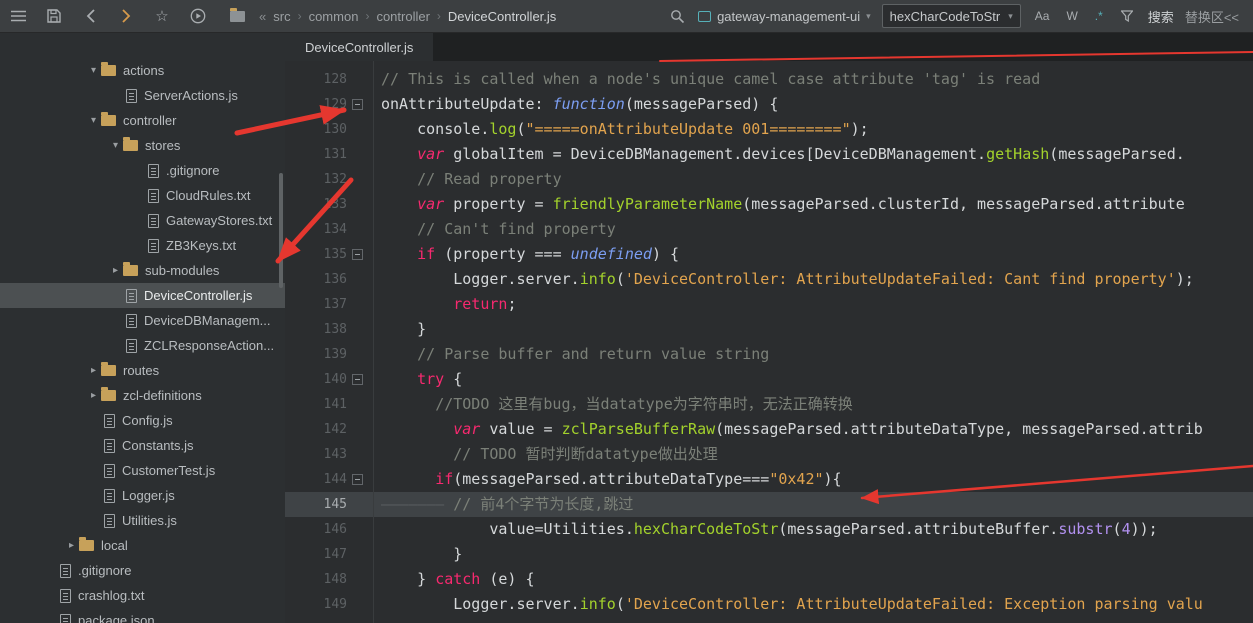 This screenshot has height=623, width=1253. Describe the element at coordinates (548, 254) in the screenshot. I see `code-line-text: if (property === undefined) {` at that location.